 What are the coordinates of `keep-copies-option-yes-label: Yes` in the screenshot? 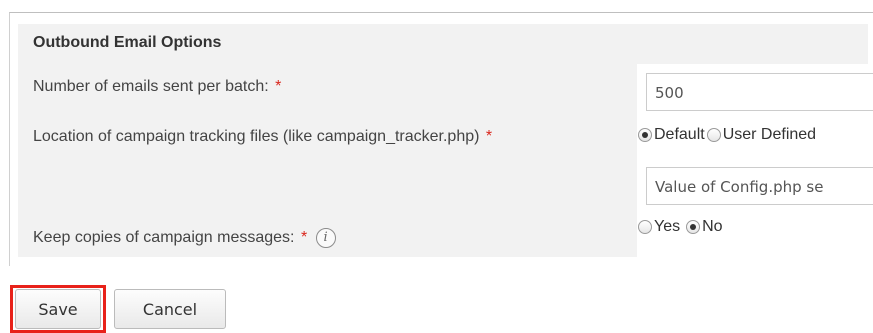 It's located at (667, 226).